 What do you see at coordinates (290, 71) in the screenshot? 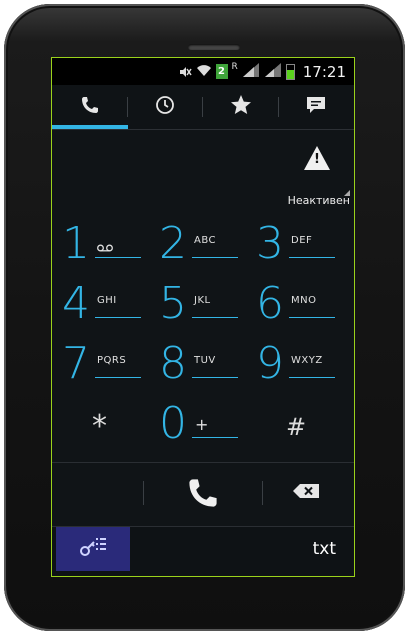
I see `battery-icon` at bounding box center [290, 71].